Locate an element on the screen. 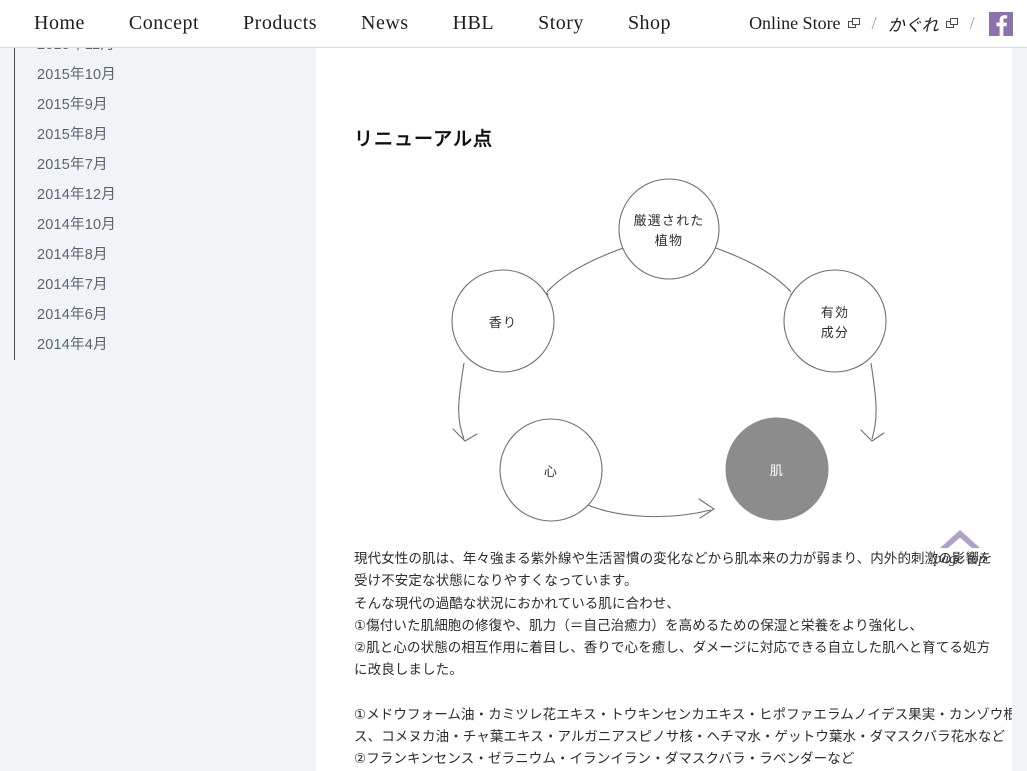 The height and width of the screenshot is (771, 1027). list-item: 2014年7月 is located at coordinates (159, 285).